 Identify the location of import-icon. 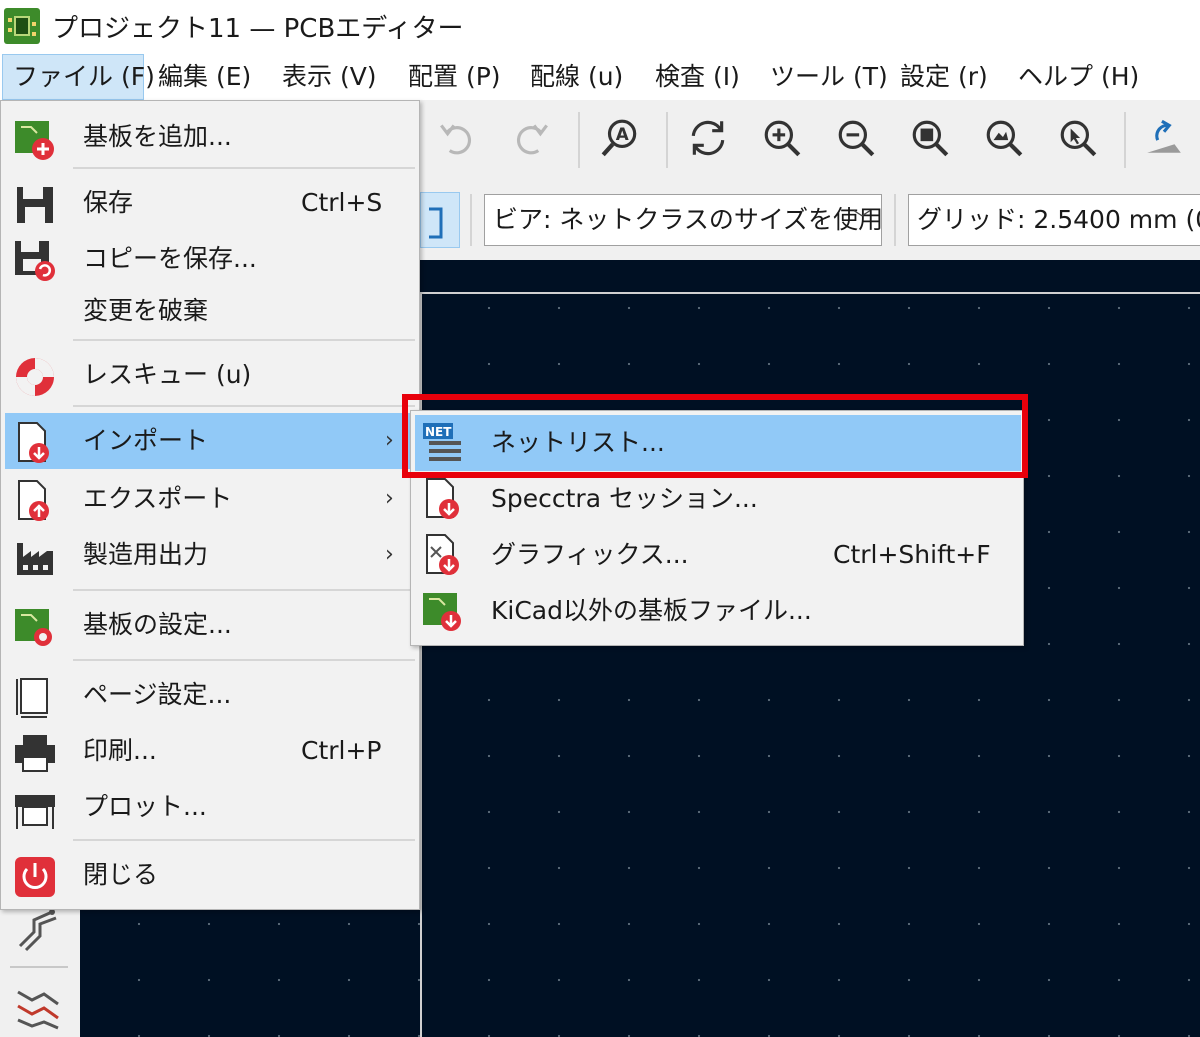
(35, 443).